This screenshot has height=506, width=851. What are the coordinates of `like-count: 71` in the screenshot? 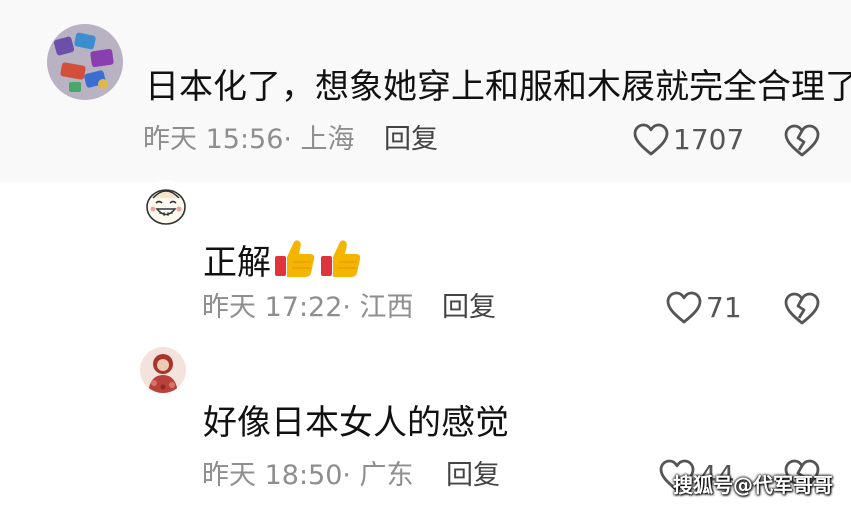 It's located at (724, 307).